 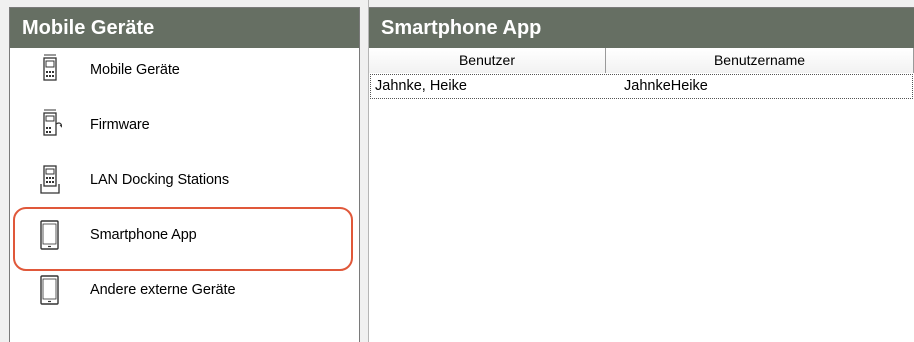 I want to click on nav-item-lan-docking-stations: LAN Docking Stations, so click(x=184, y=180).